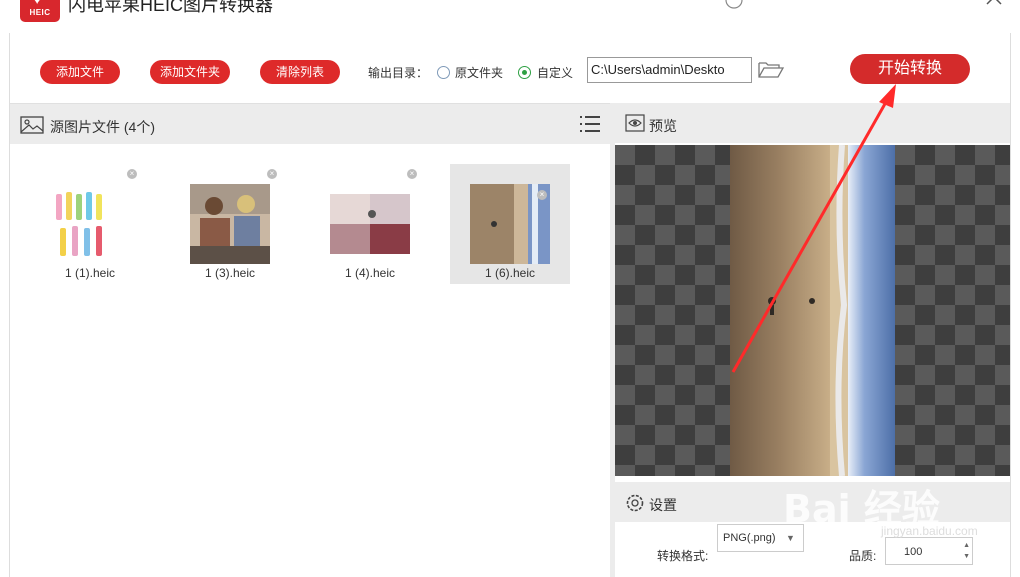 This screenshot has height=577, width=1020. What do you see at coordinates (510, 273) in the screenshot?
I see `file-name: 1 (6).heic` at bounding box center [510, 273].